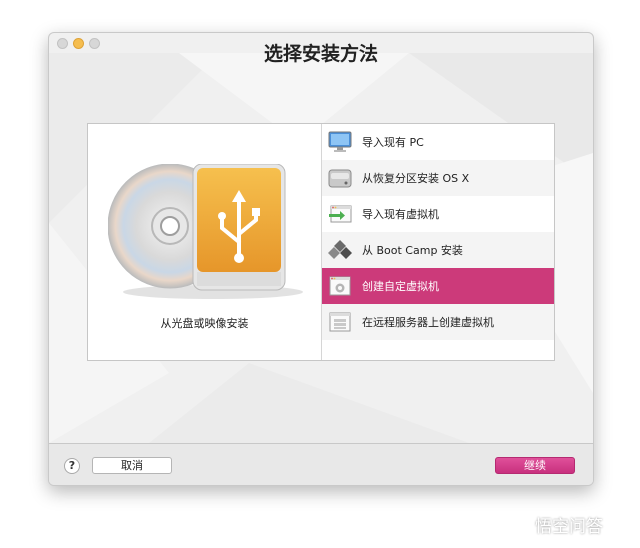 This screenshot has height=548, width=640. What do you see at coordinates (412, 250) in the screenshot?
I see `option-label: 从 Boot Camp 安装` at bounding box center [412, 250].